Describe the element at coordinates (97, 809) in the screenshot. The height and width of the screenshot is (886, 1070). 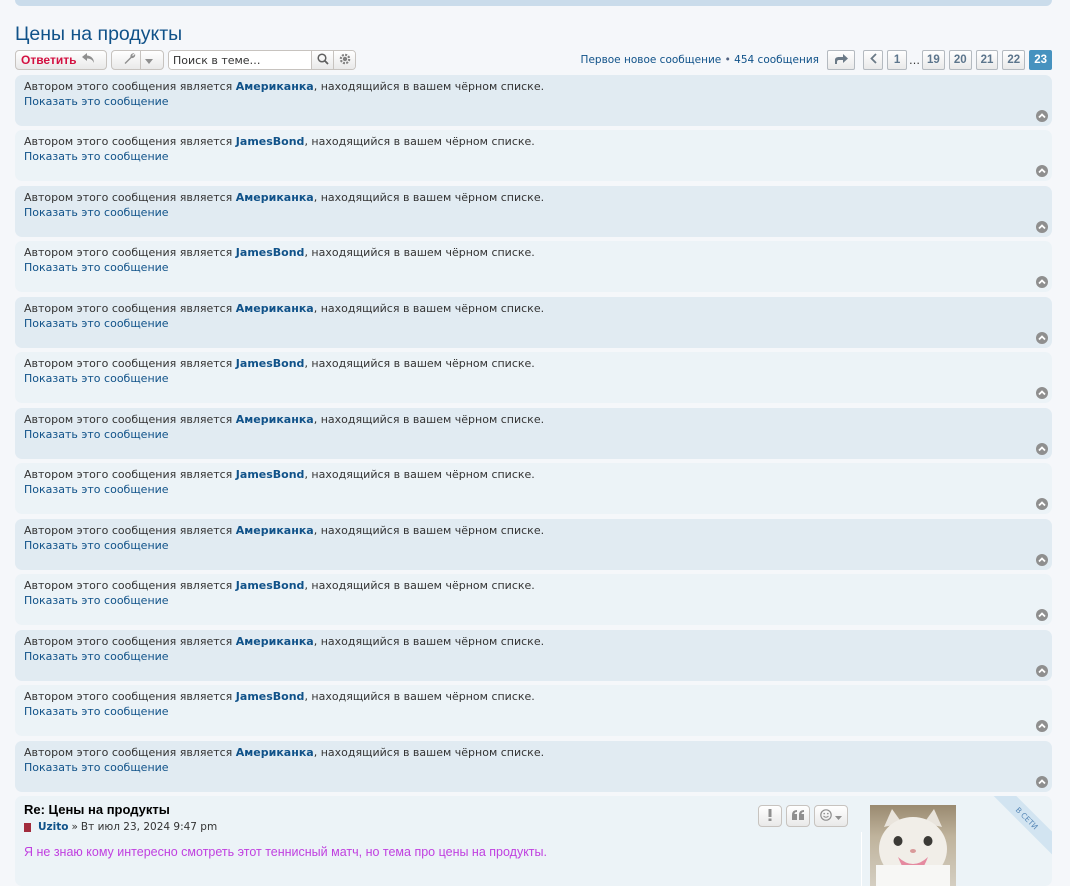
I see `post-title: Re: Цены на продукты` at that location.